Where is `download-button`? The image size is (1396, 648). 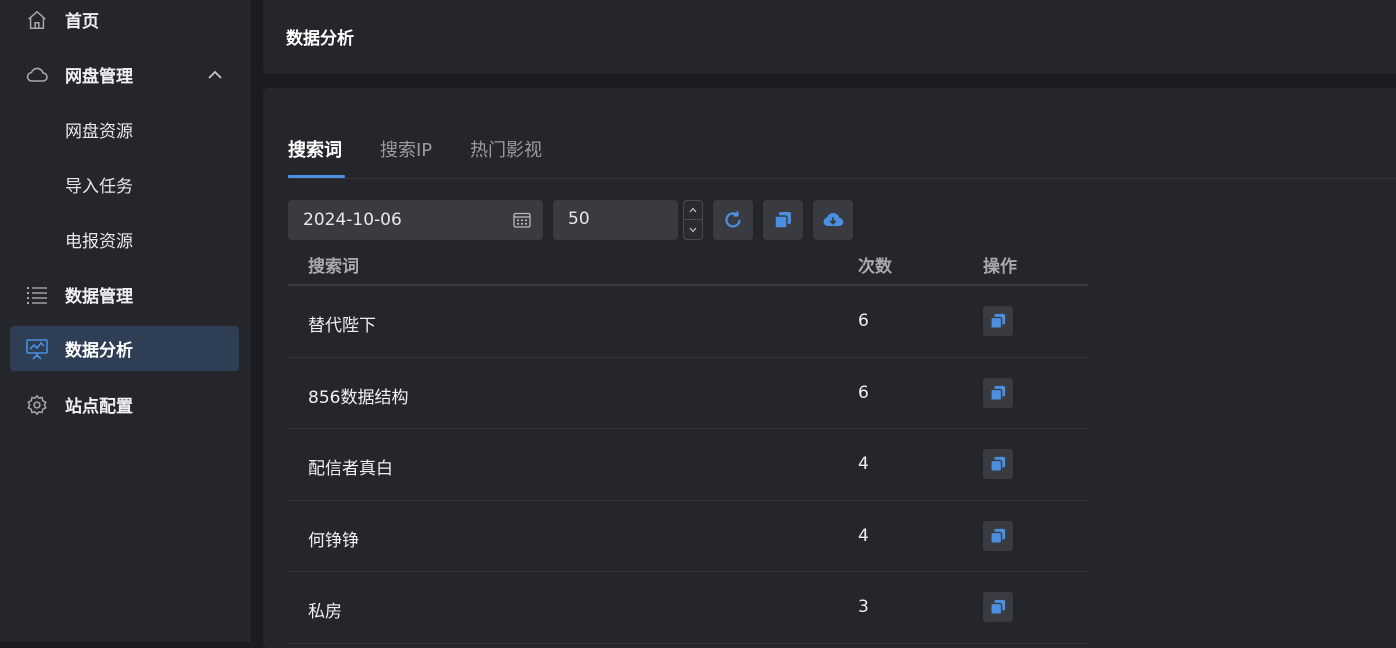
download-button is located at coordinates (833, 220).